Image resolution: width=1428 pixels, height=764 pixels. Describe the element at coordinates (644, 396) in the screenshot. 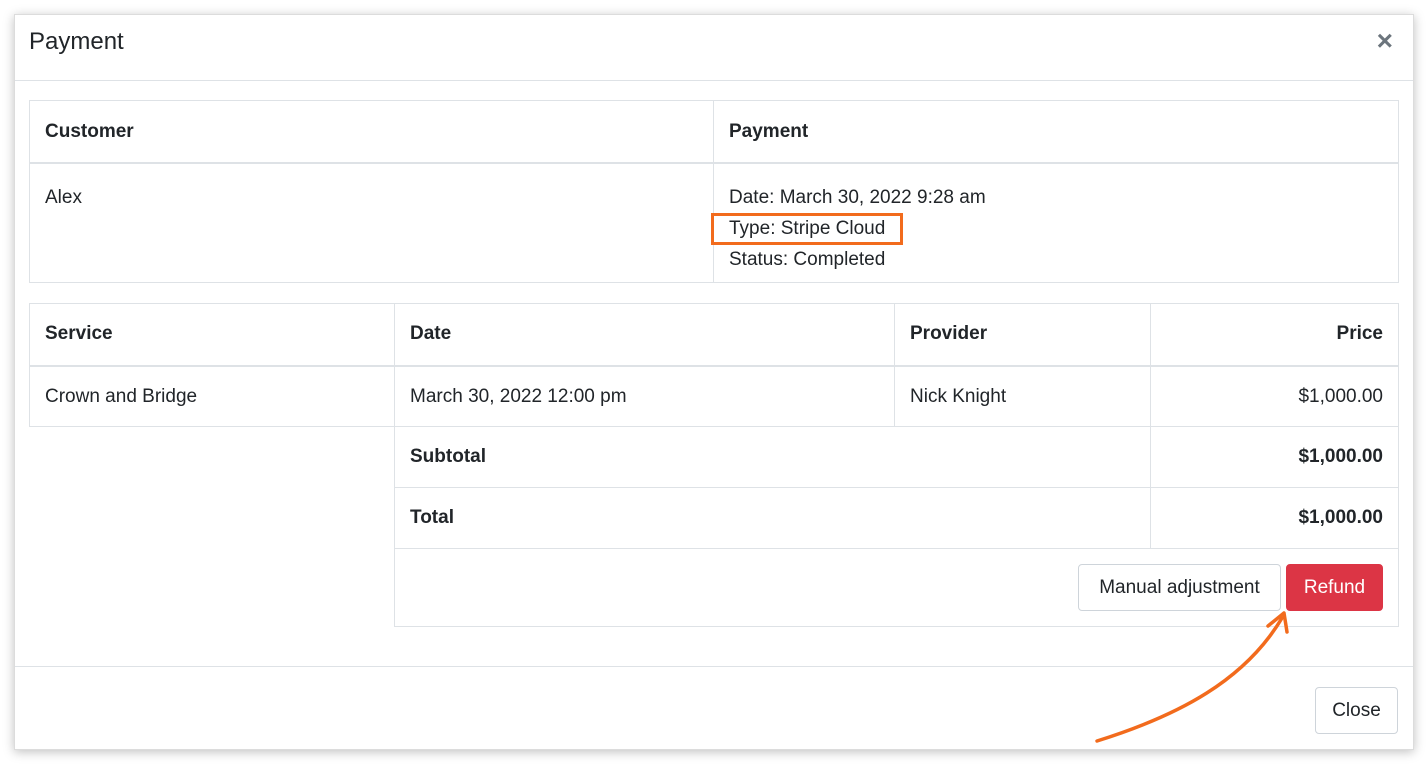

I see `date-cell: March 30, 2022 12:00 pm` at that location.